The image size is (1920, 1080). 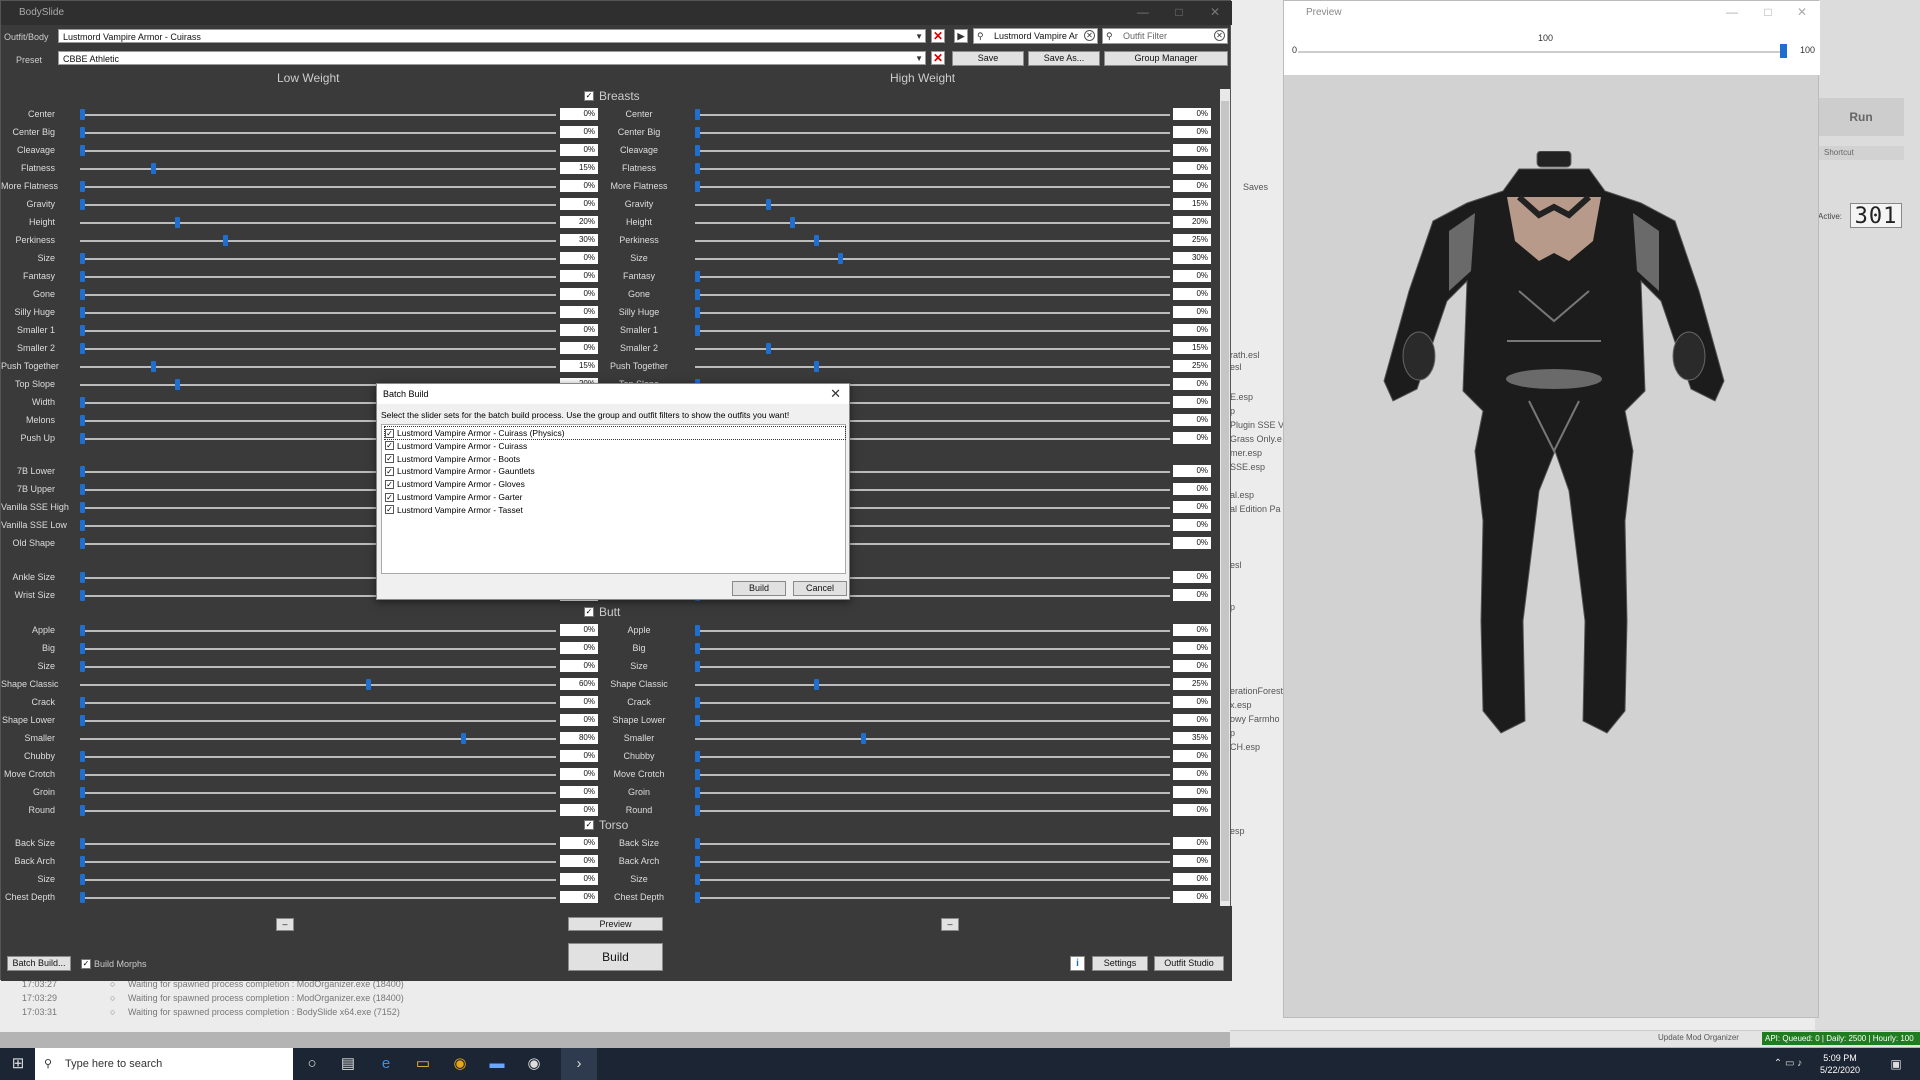 What do you see at coordinates (1554, 446) in the screenshot?
I see `armor-model` at bounding box center [1554, 446].